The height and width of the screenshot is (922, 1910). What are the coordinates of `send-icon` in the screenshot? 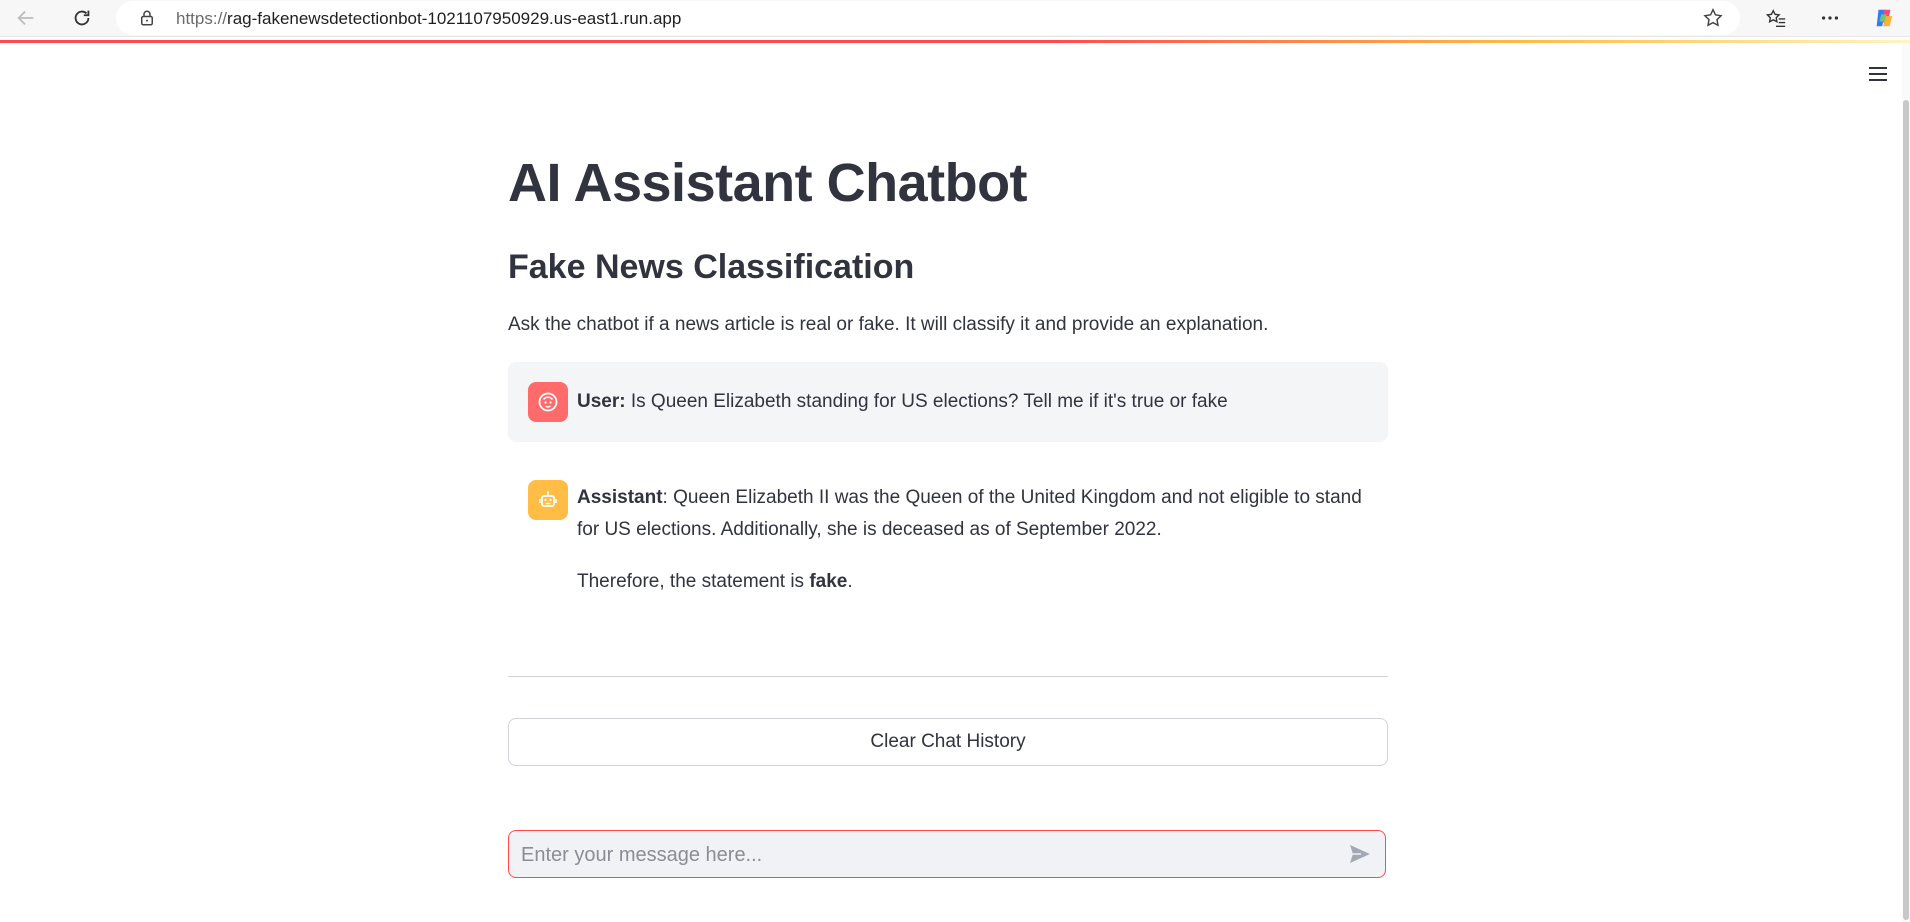 It's located at (1360, 854).